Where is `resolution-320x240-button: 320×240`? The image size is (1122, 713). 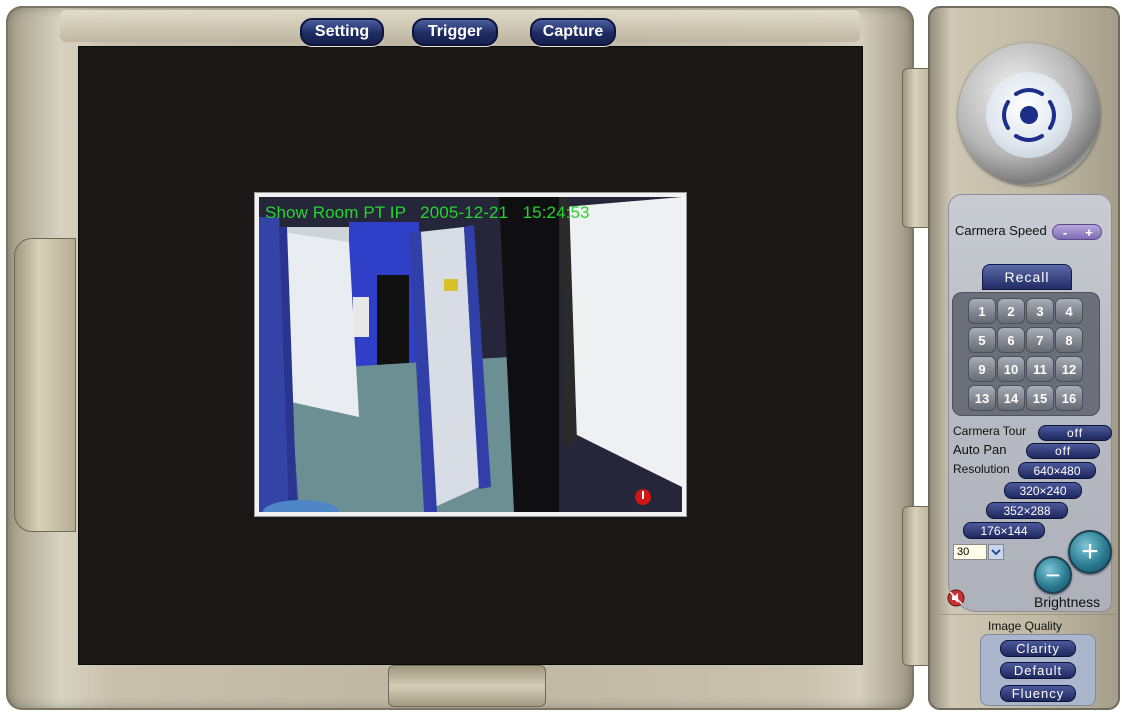
resolution-320x240-button: 320×240 is located at coordinates (1043, 490).